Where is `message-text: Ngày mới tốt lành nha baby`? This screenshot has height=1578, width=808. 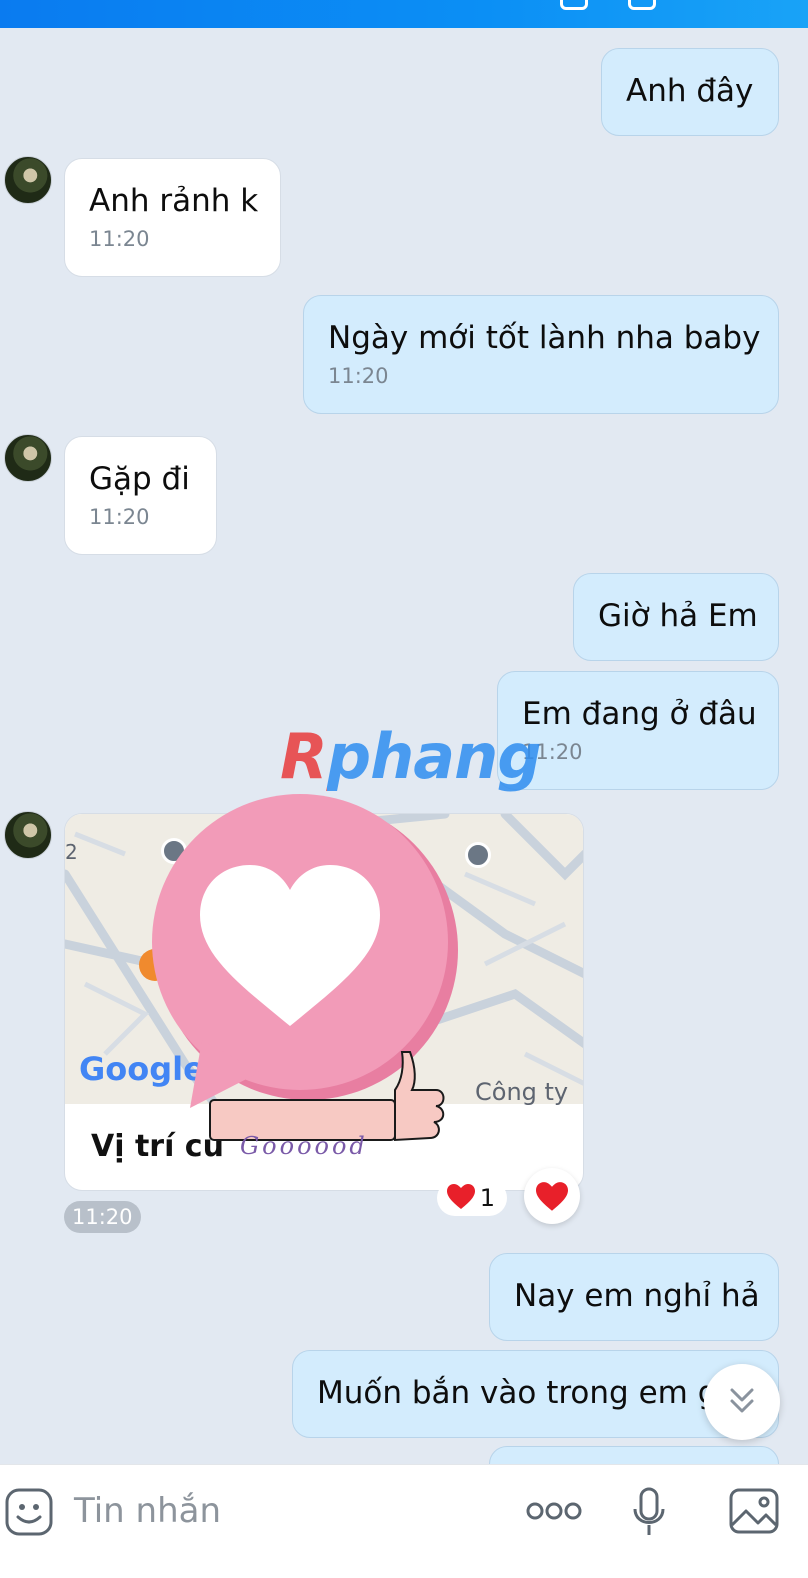 message-text: Ngày mới tốt lành nha baby is located at coordinates (544, 338).